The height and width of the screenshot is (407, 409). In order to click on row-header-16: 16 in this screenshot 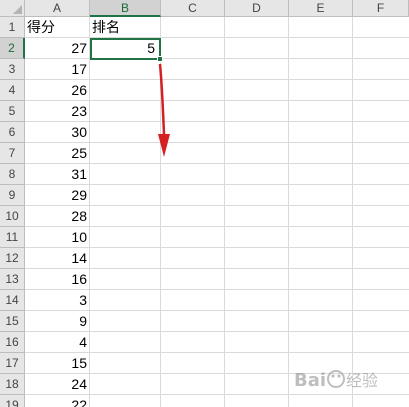, I will do `click(12, 342)`.